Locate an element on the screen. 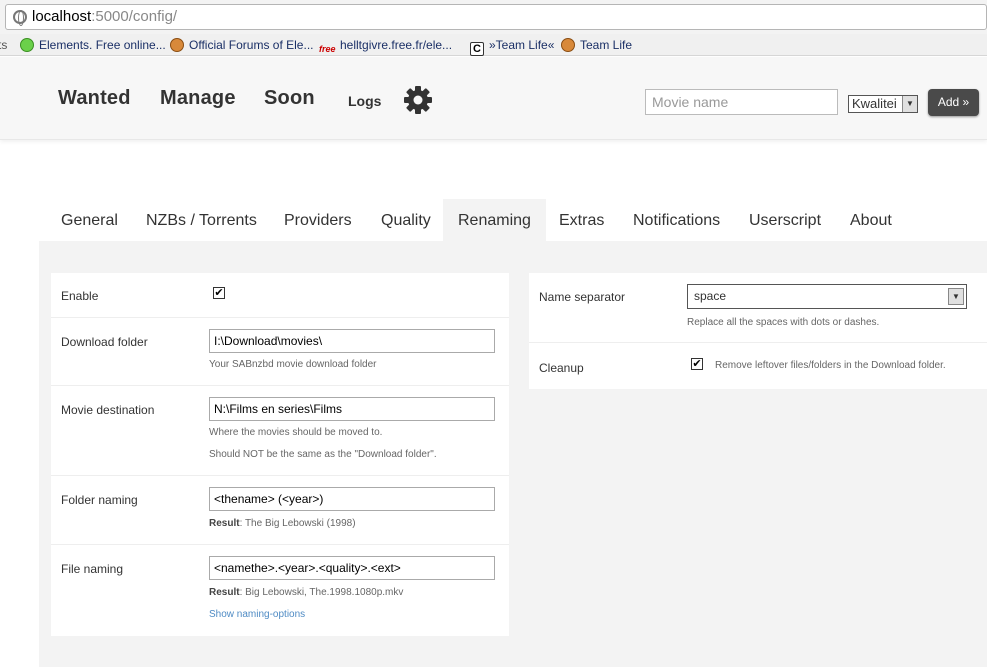 This screenshot has width=987, height=667. globe-icon is located at coordinates (20, 18).